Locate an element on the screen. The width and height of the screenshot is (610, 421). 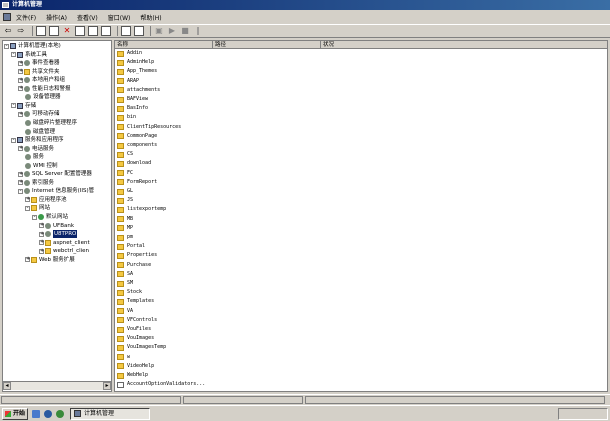
list-item: VA is located at coordinates (125, 311).